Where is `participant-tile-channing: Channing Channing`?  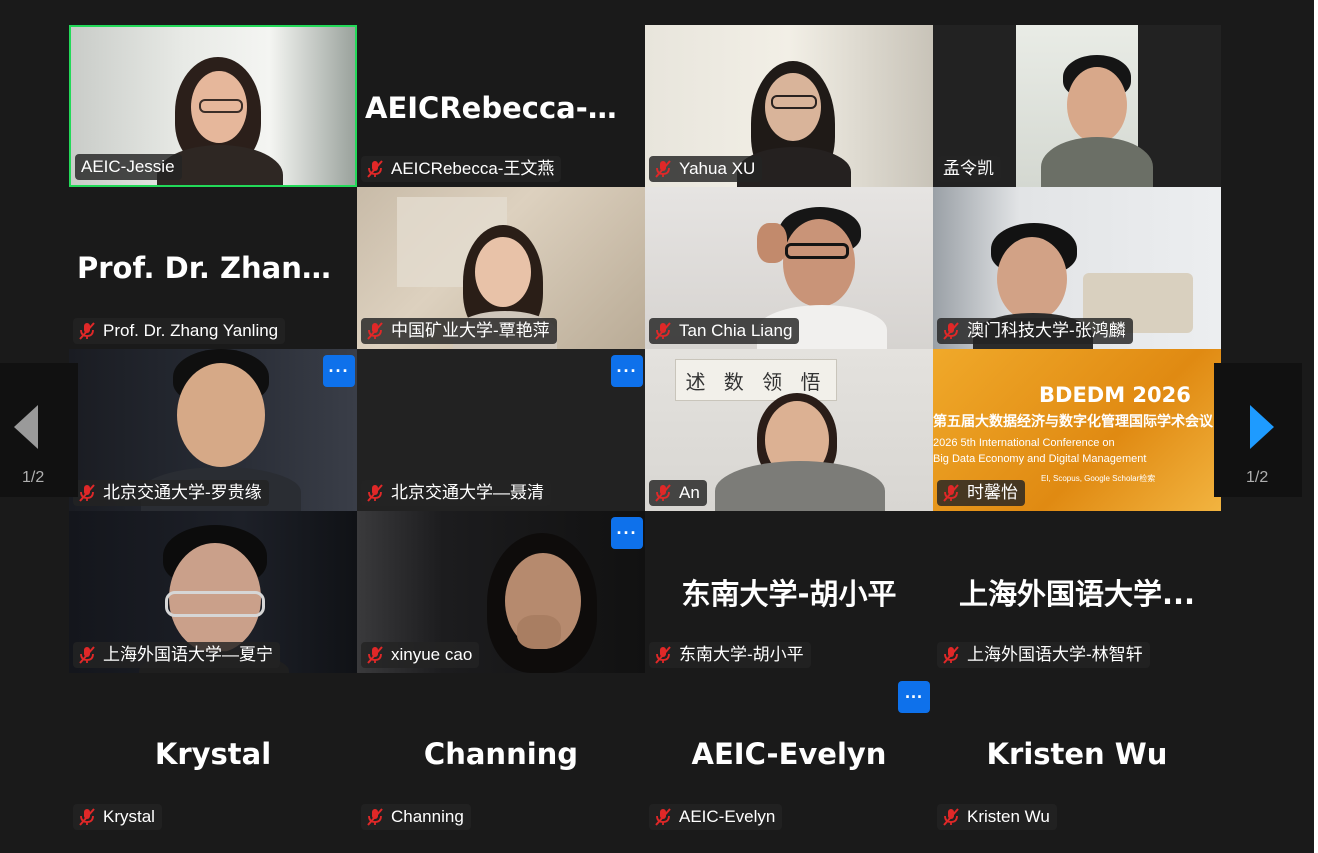 participant-tile-channing: Channing Channing is located at coordinates (501, 754).